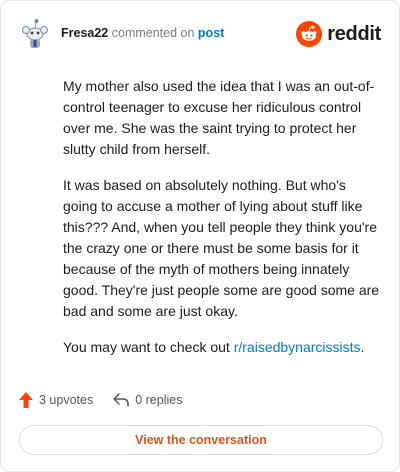 The height and width of the screenshot is (472, 400). What do you see at coordinates (153, 33) in the screenshot?
I see `action-text: commented on` at bounding box center [153, 33].